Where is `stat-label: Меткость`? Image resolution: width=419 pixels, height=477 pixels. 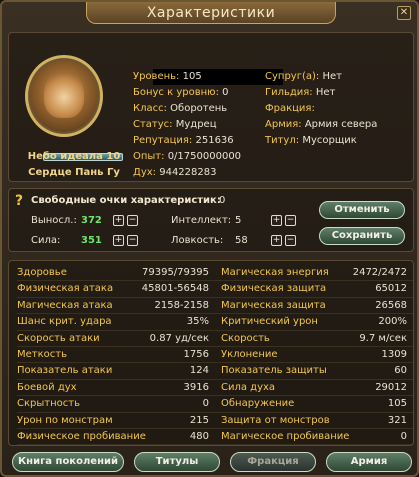 stat-label: Меткость is located at coordinates (42, 354).